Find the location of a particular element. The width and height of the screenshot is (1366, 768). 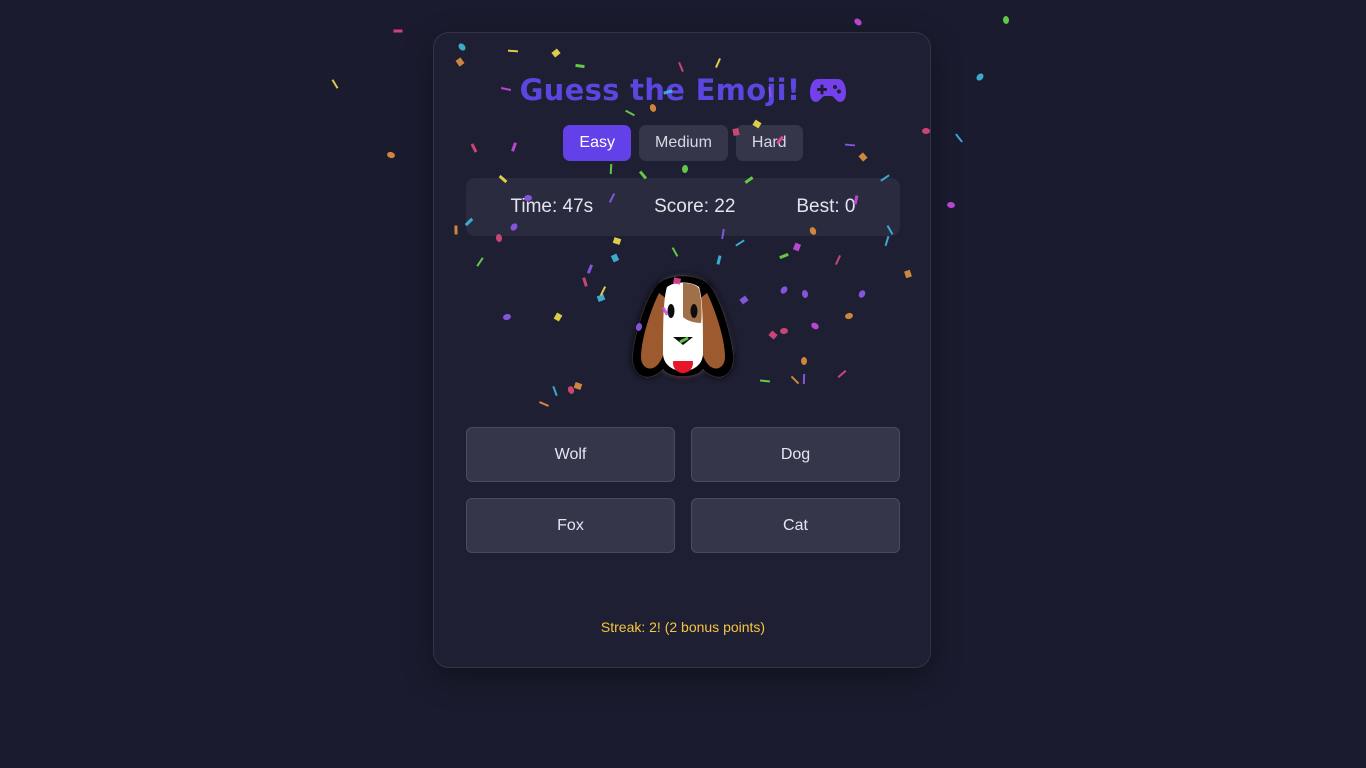

difficulty-selector: Easy Medium Hard is located at coordinates (683, 143).